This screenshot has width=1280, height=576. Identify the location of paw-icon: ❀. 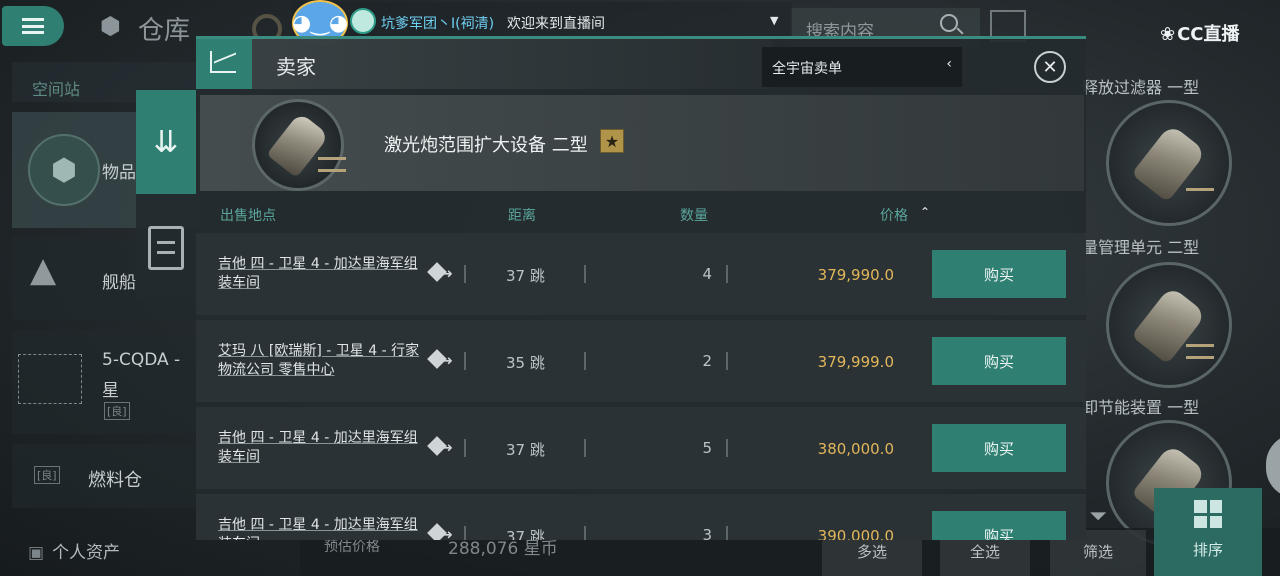
(1168, 34).